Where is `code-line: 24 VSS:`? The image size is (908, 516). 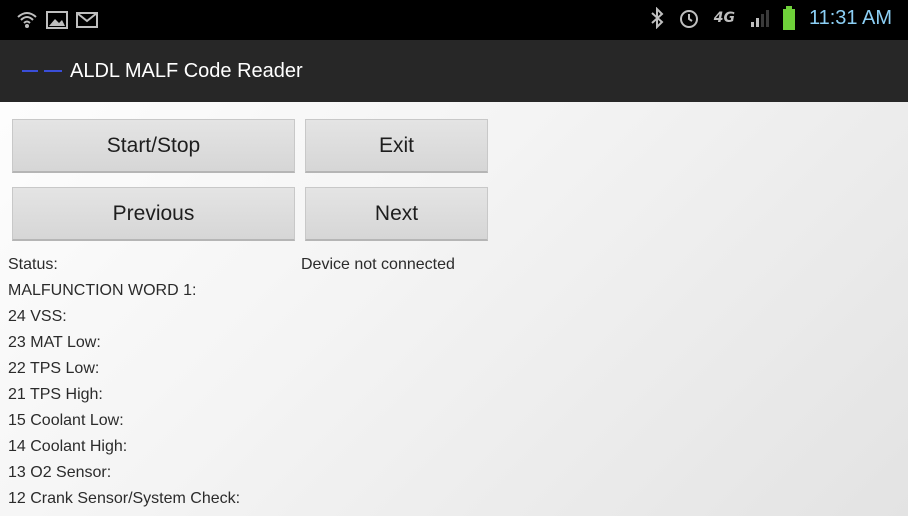 code-line: 24 VSS: is located at coordinates (37, 316).